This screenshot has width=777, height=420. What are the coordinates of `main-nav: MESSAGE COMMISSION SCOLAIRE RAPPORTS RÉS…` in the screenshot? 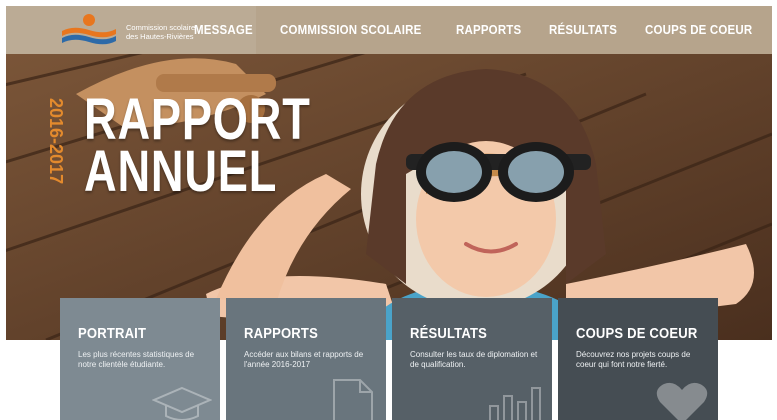 It's located at (478, 30).